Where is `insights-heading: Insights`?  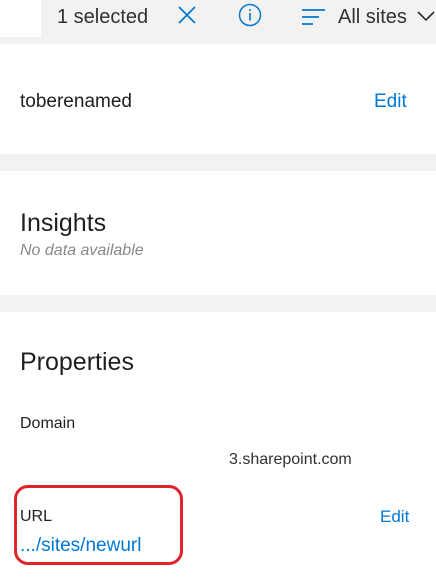 insights-heading: Insights is located at coordinates (63, 223).